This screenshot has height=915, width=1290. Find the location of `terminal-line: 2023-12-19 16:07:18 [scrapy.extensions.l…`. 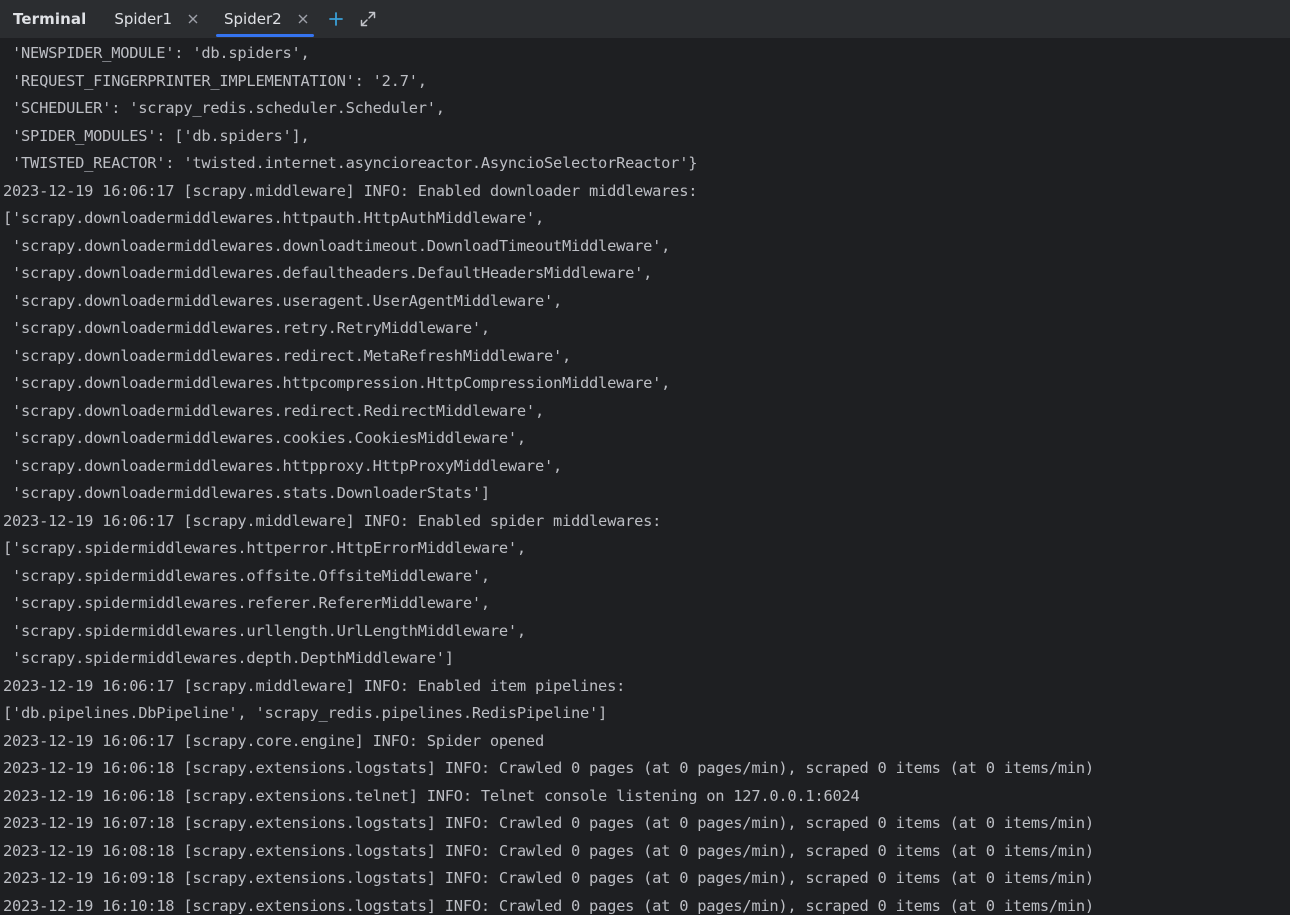

terminal-line: 2023-12-19 16:07:18 [scrapy.extensions.l… is located at coordinates (548, 823).